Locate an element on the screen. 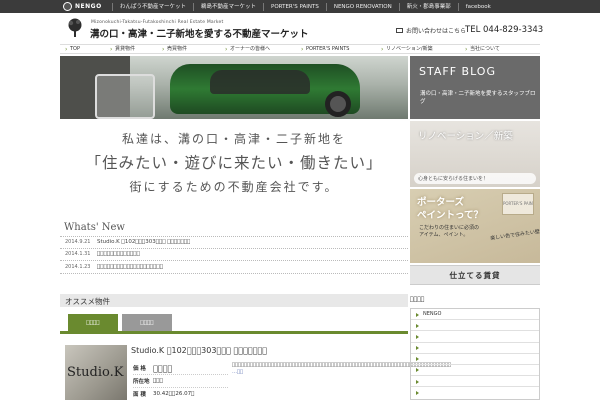 This screenshot has width=600, height=400. listing-details: 価 格 􀀀􀀀􀀀􀀀 所在地 􀀀􀀀􀀀 面 積 30.42􀀀􀀀26.07􀀀 is located at coordinates (180, 381).